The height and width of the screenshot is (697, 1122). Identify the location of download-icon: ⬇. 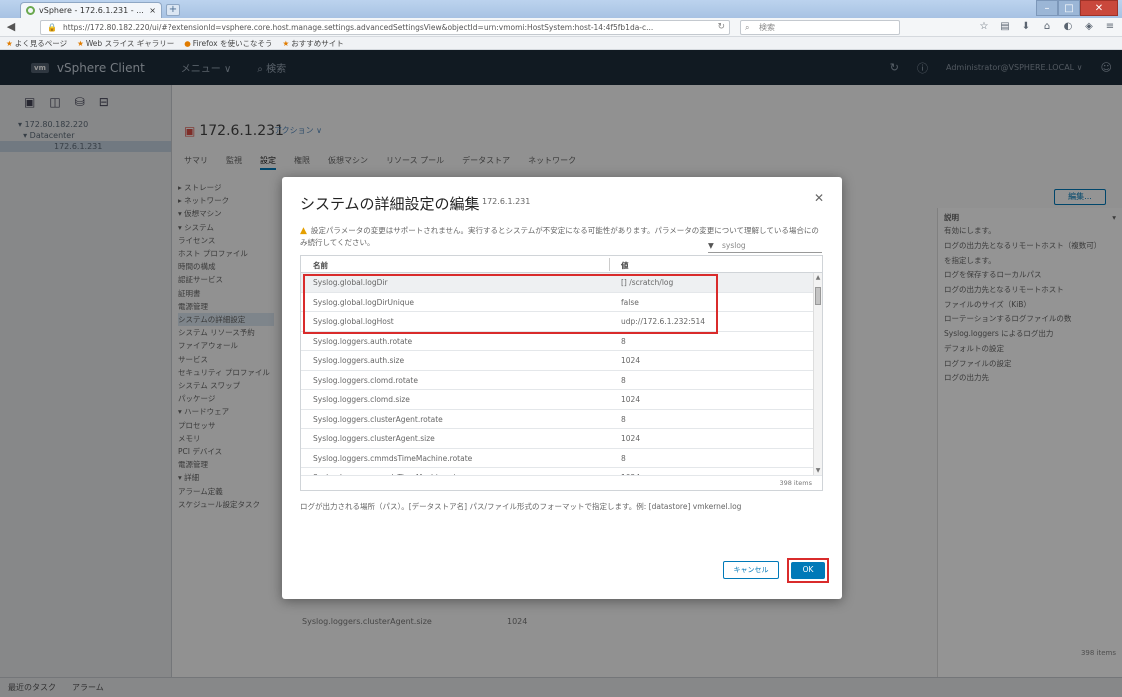
(1026, 27).